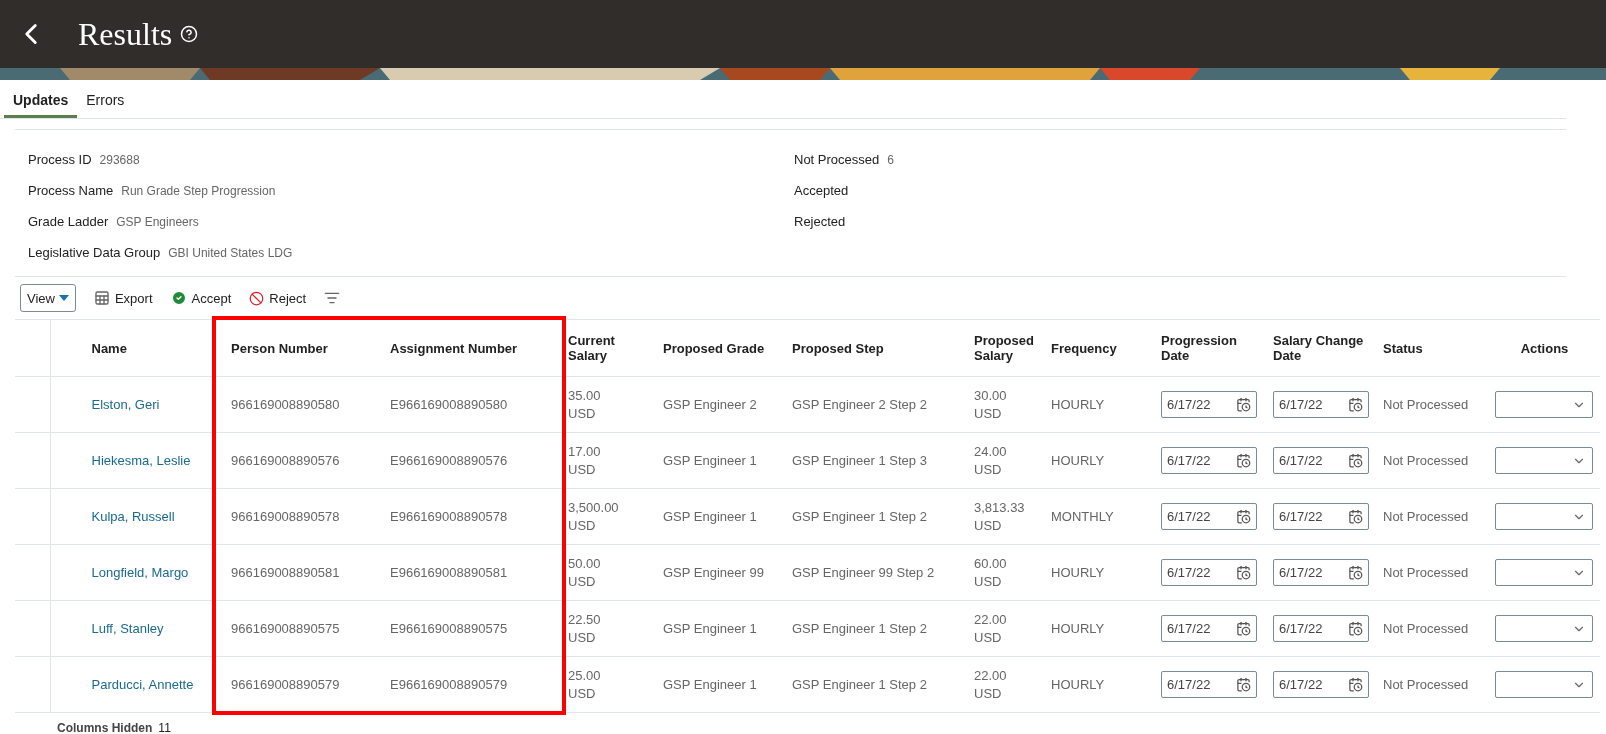  What do you see at coordinates (285, 516) in the screenshot?
I see `table-cell-text: 966169008890578` at bounding box center [285, 516].